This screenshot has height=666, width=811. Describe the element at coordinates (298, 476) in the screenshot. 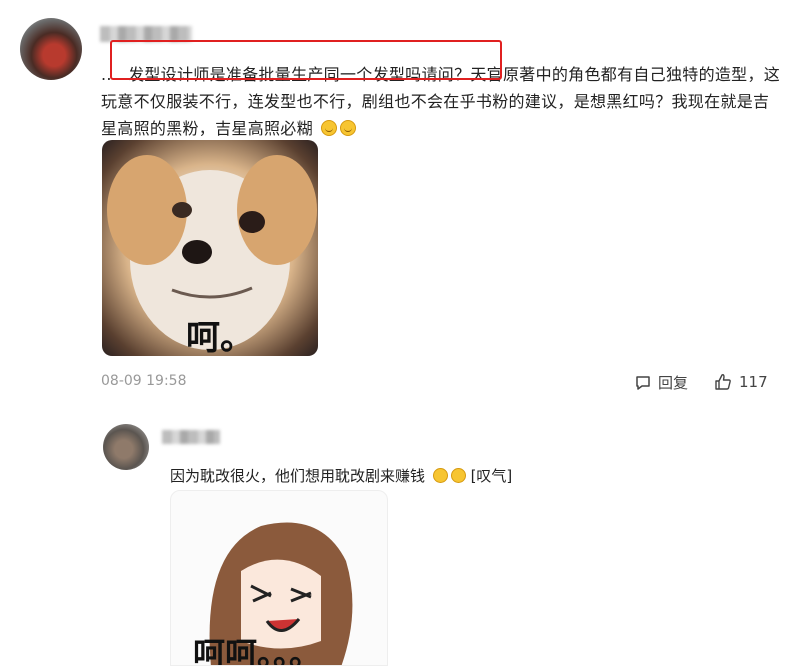

I see `reply-body: 因为耽改很火，他们想用耽改剧来赚钱` at that location.